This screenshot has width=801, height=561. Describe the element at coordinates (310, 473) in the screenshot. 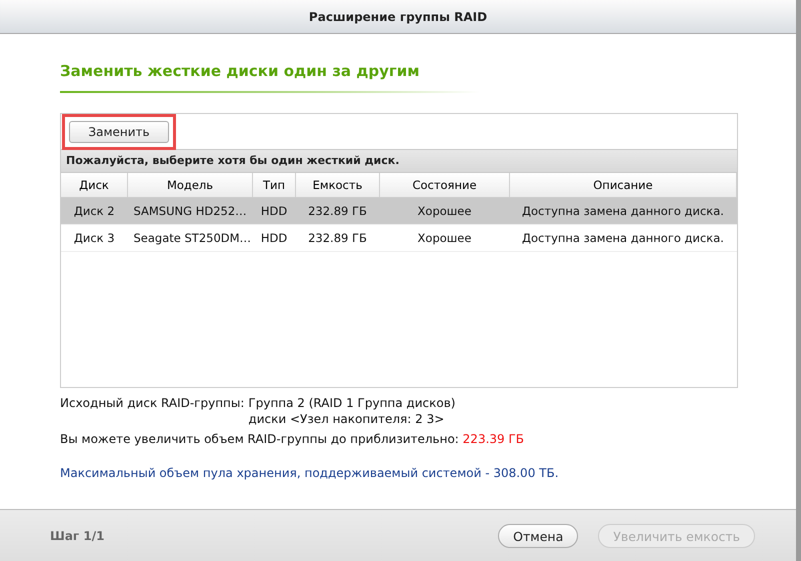

I see `max-capacity-note: Максимальный объем пула хранения, поддерживаемый системой - 308.00 ТБ.` at that location.